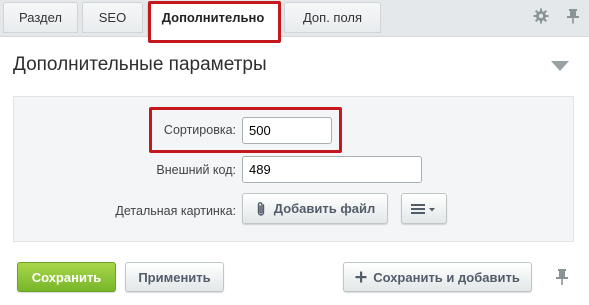 The height and width of the screenshot is (305, 589). I want to click on tab-extra-fields-label: Доп. поля, so click(332, 17).